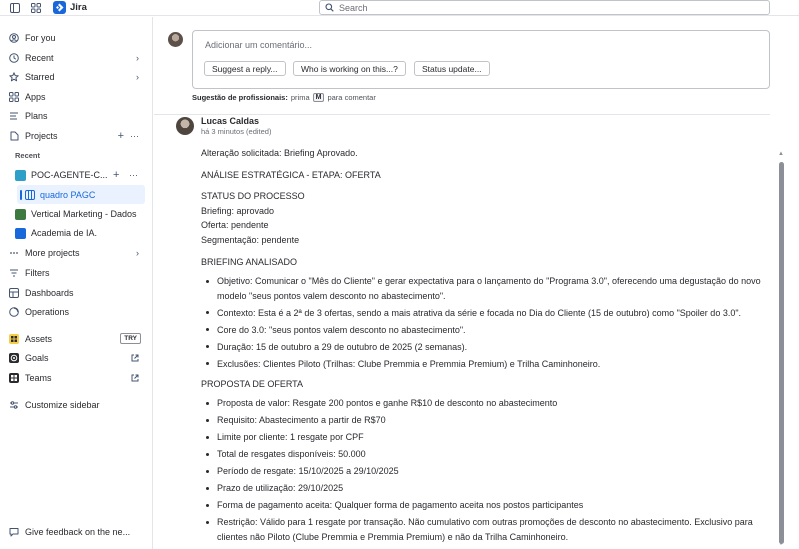 This screenshot has height=549, width=799. What do you see at coordinates (238, 210) in the screenshot?
I see `comment-line: Briefing: aprovado` at bounding box center [238, 210].